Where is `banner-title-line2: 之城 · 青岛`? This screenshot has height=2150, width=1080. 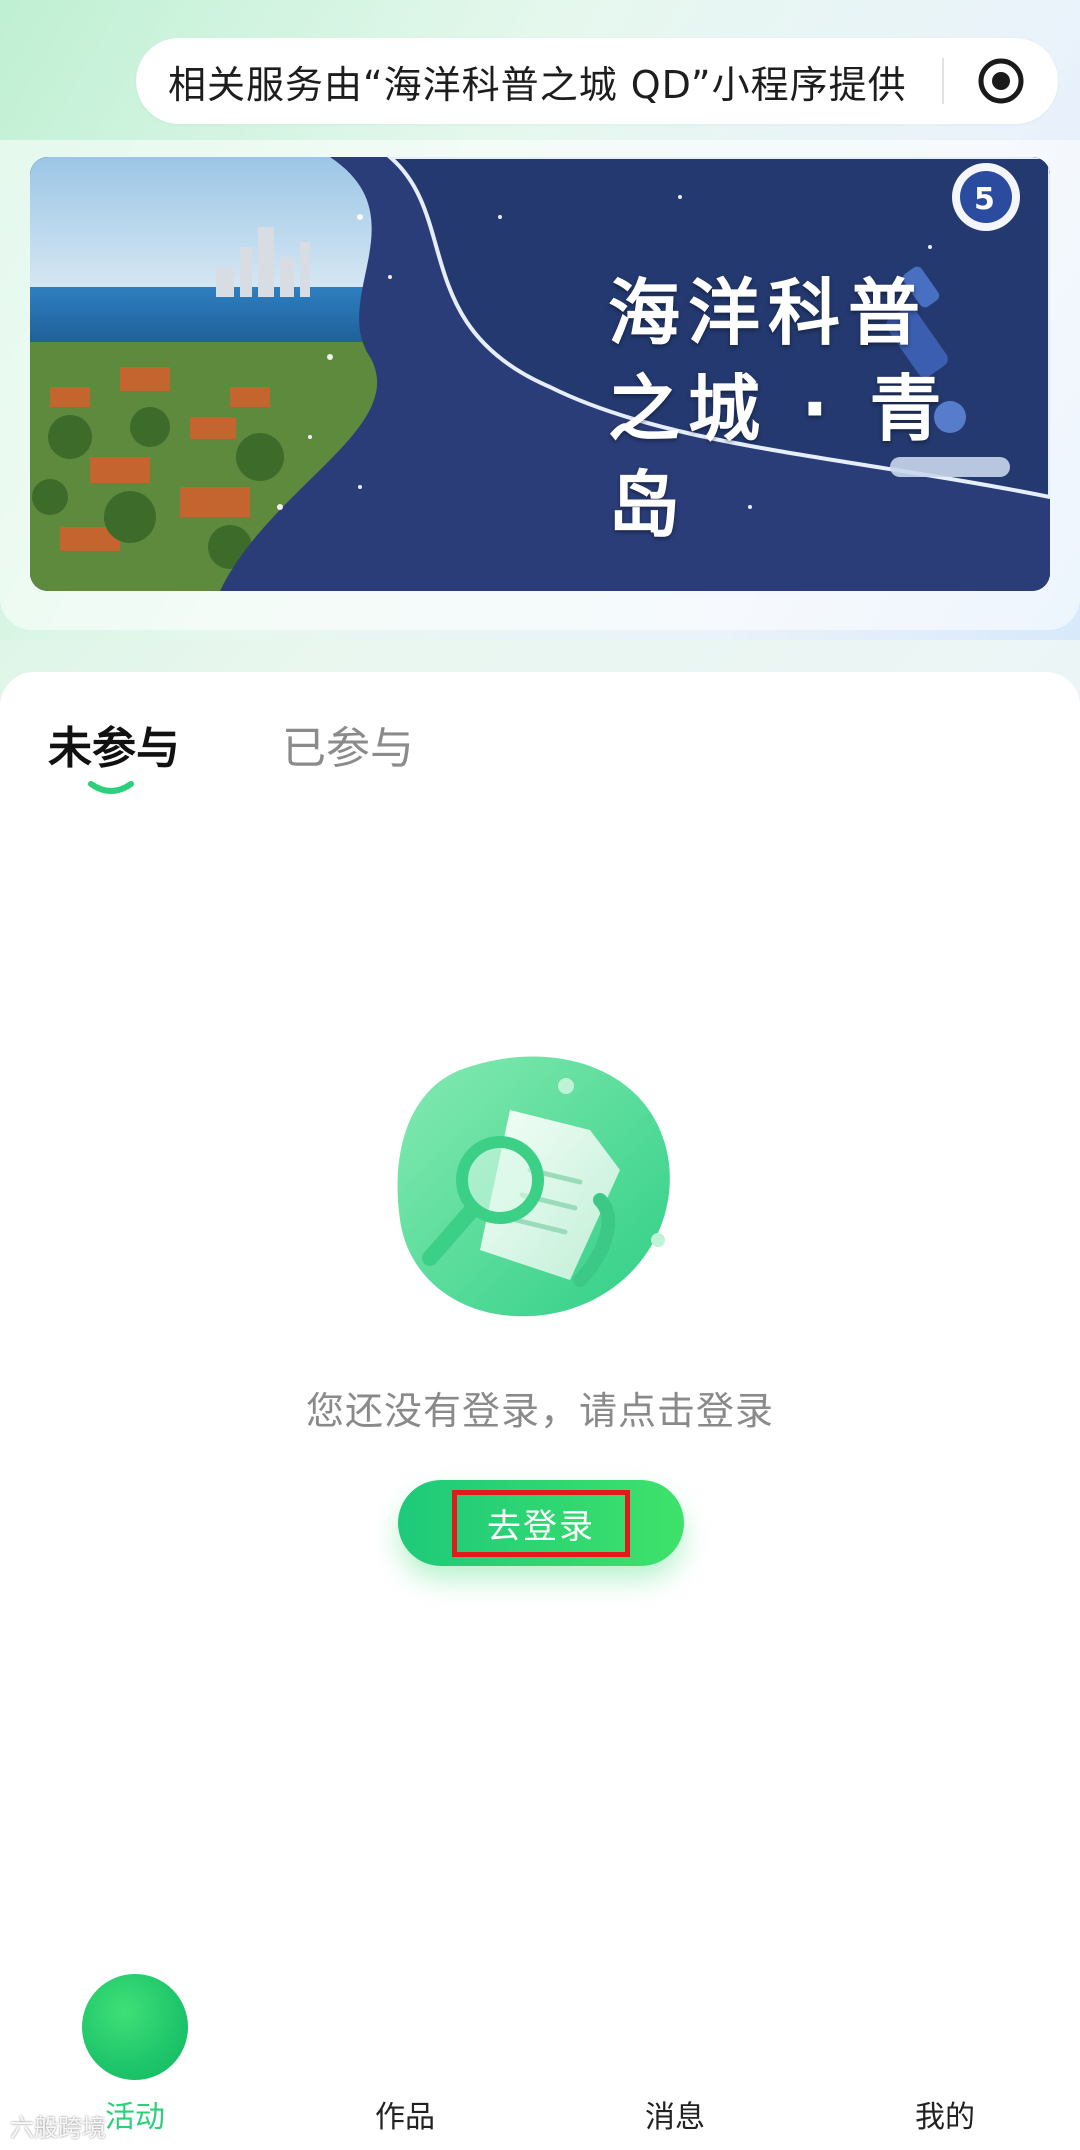 banner-title-line2: 之城 · 青岛 is located at coordinates (779, 457).